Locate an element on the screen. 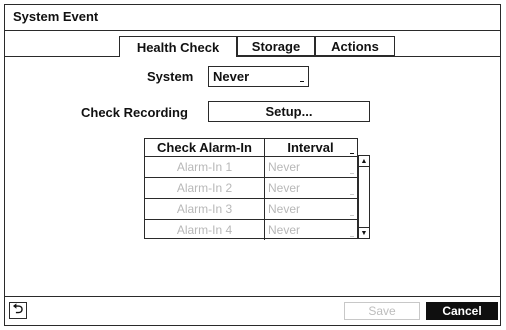 The height and width of the screenshot is (330, 506). alarm-in-cell: Alarm-In 4 is located at coordinates (205, 230).